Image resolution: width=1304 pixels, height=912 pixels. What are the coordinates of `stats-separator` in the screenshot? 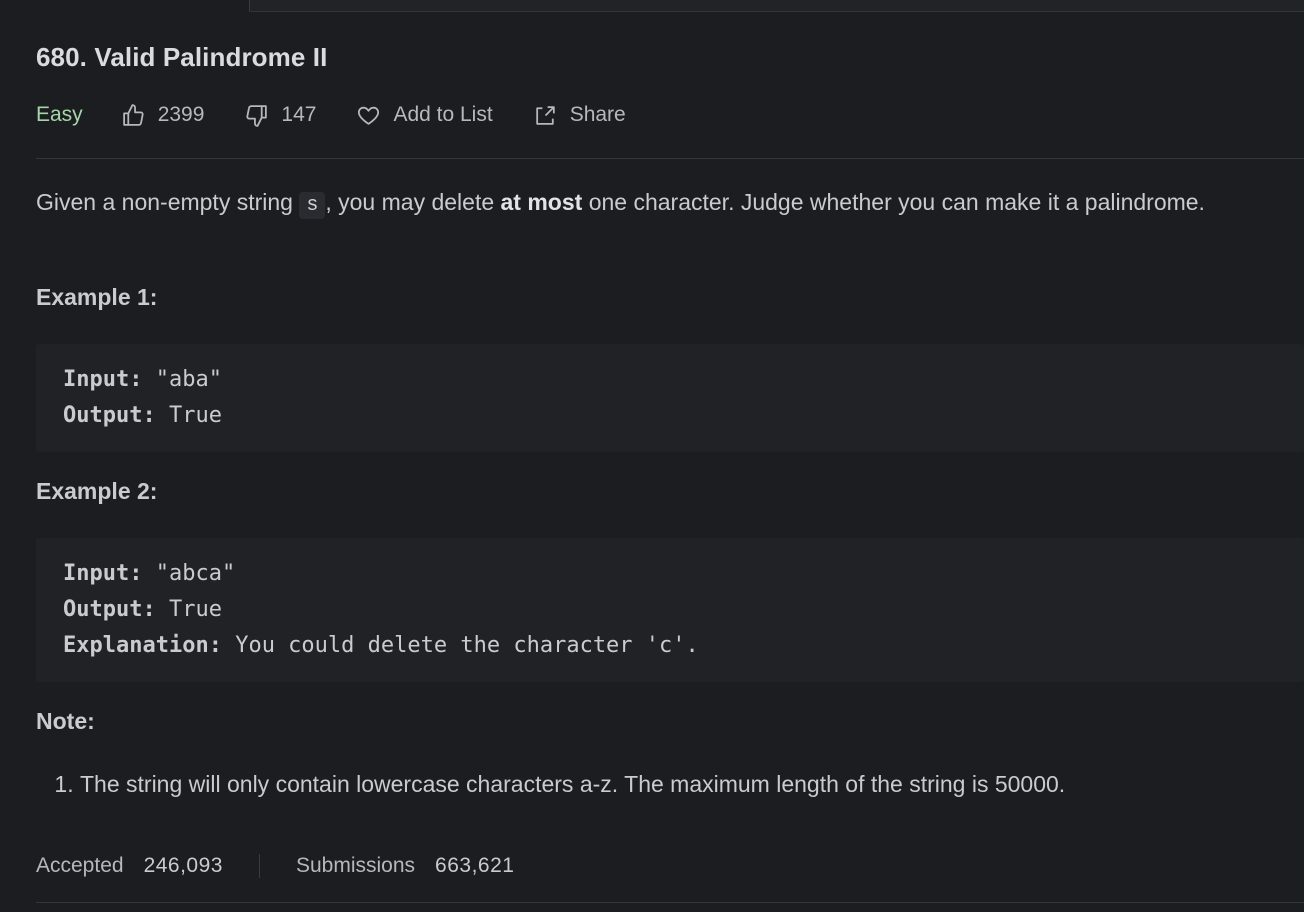 It's located at (259, 866).